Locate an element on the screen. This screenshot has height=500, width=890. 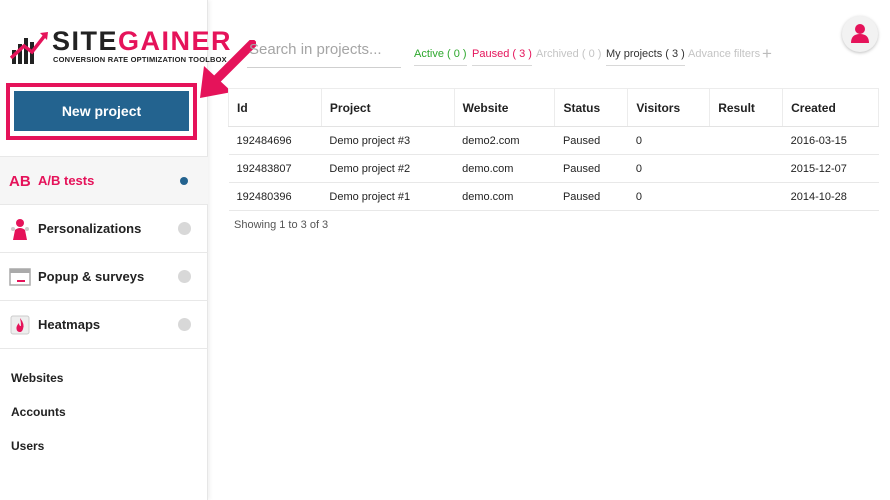
search-input is located at coordinates (324, 53).